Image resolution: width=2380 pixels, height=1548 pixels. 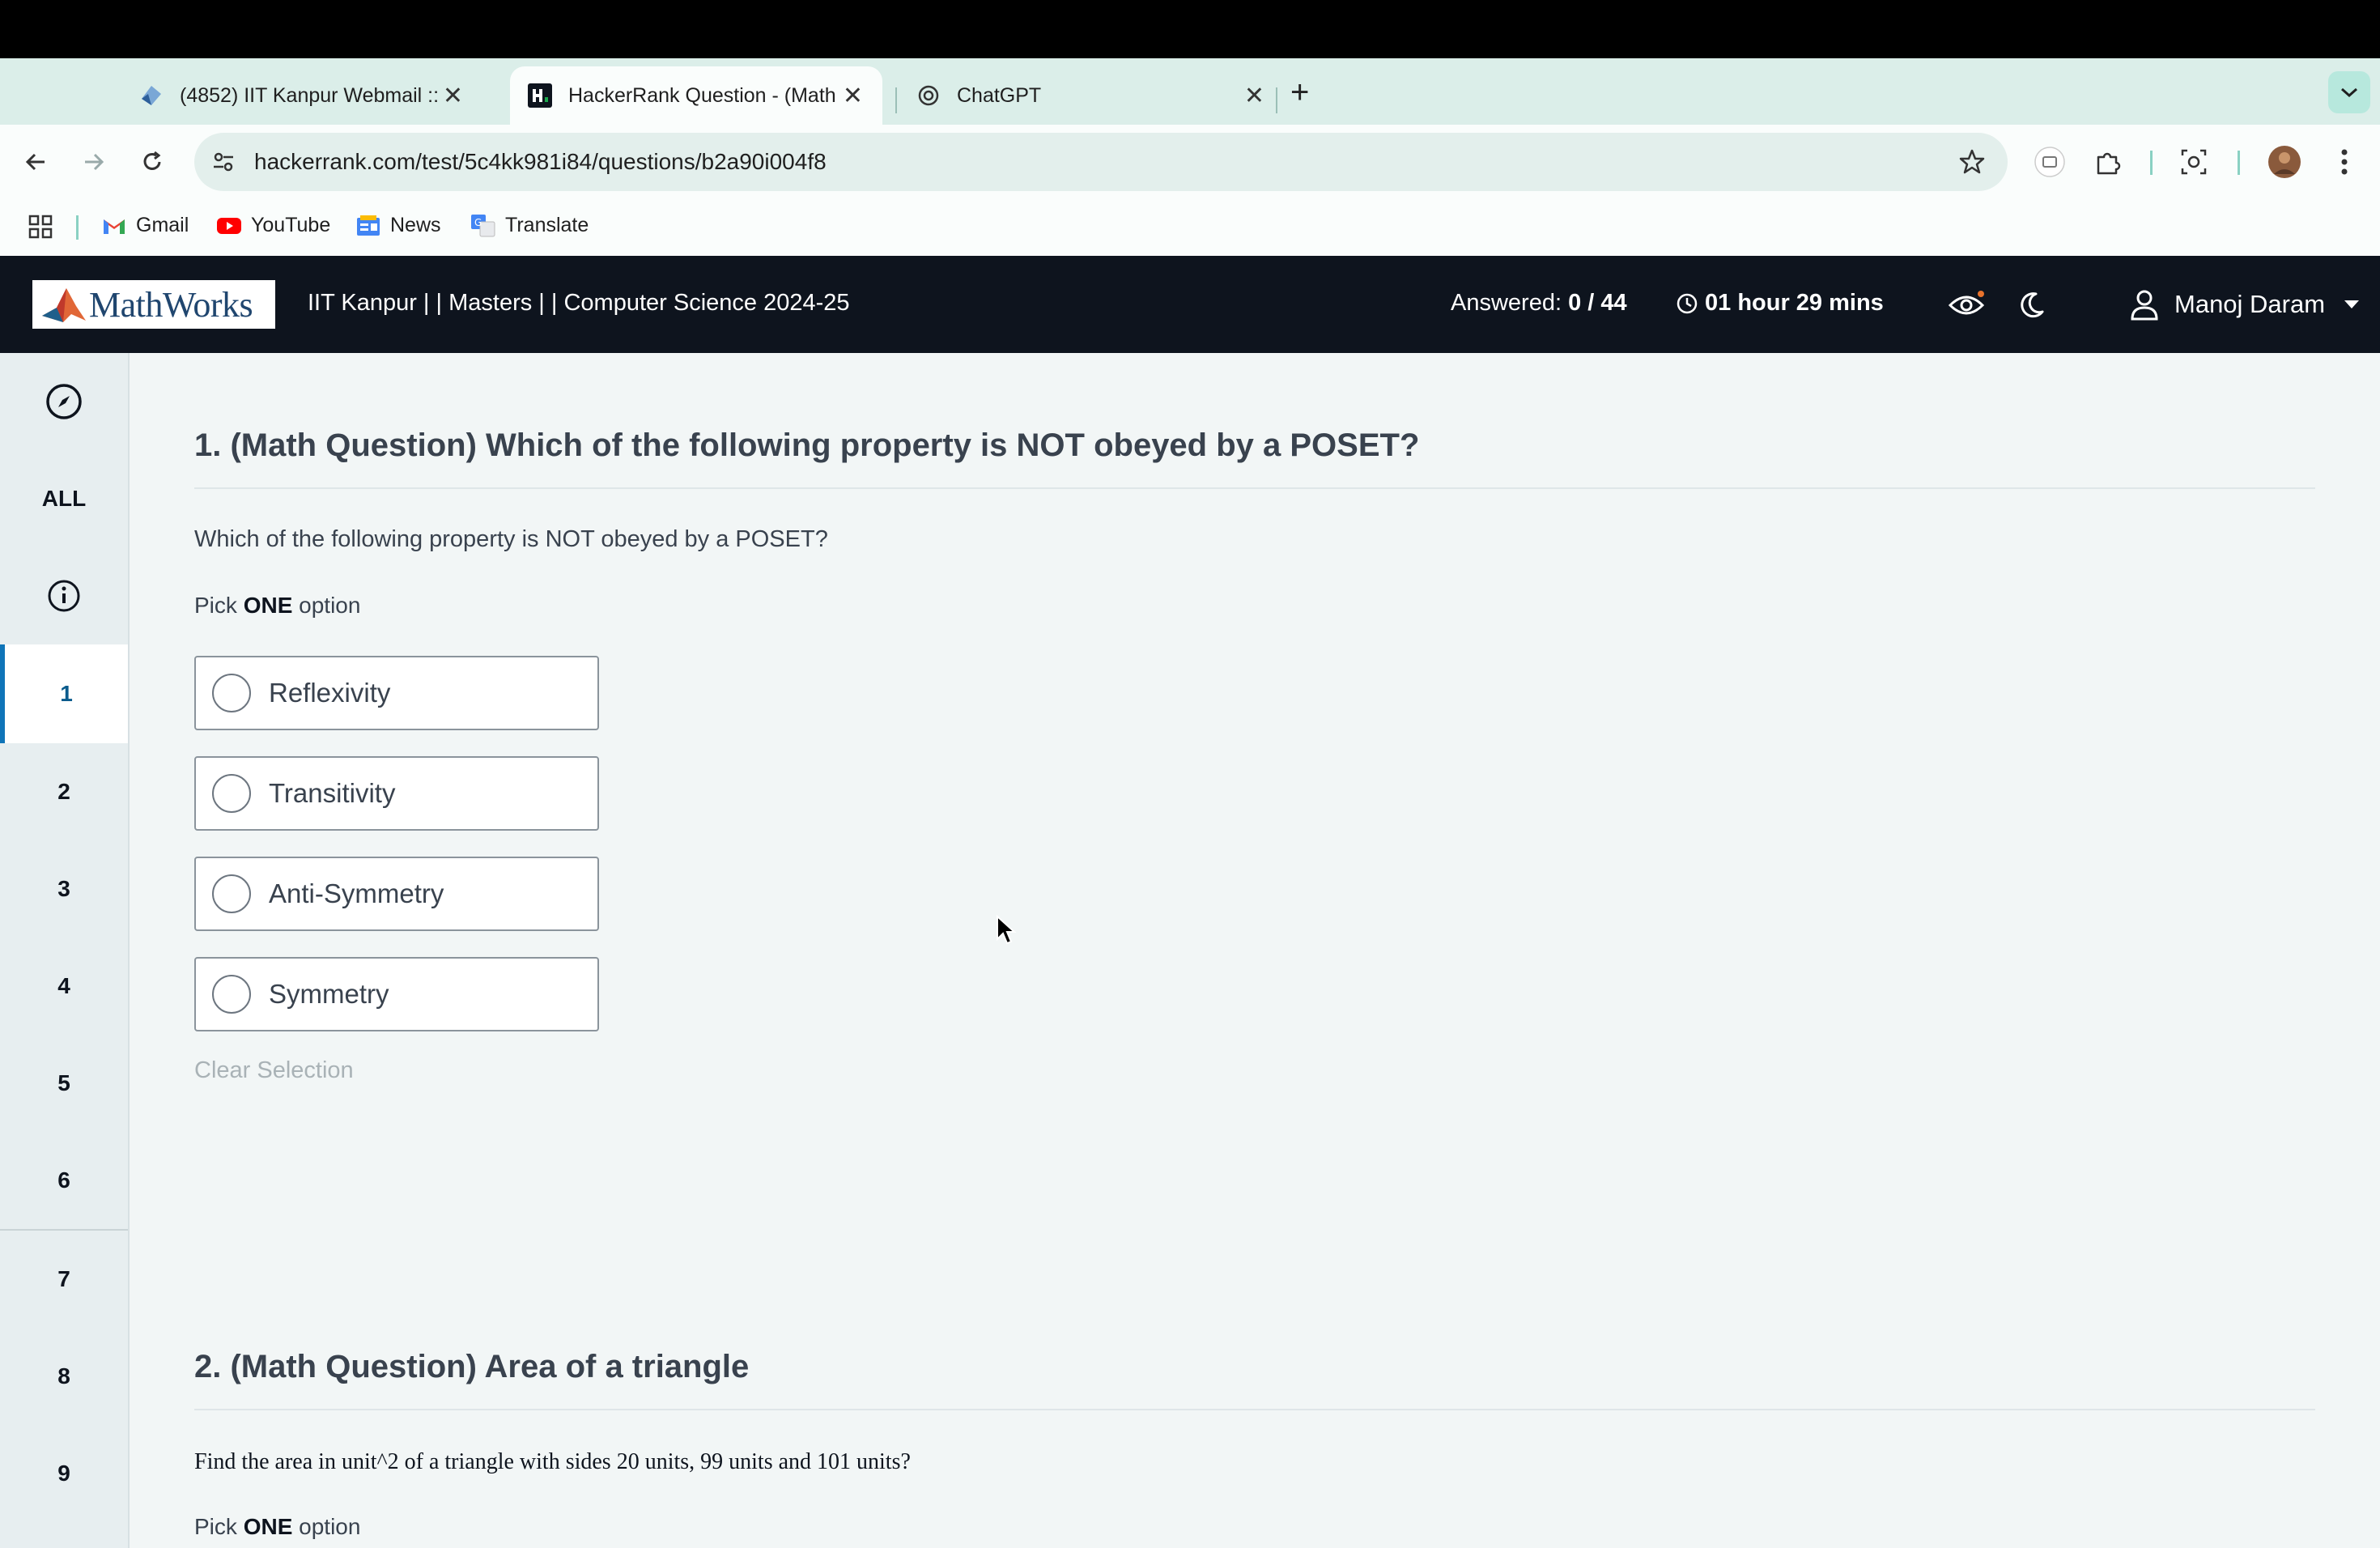 I want to click on clear-selection-link: Clear Selection, so click(x=274, y=1070).